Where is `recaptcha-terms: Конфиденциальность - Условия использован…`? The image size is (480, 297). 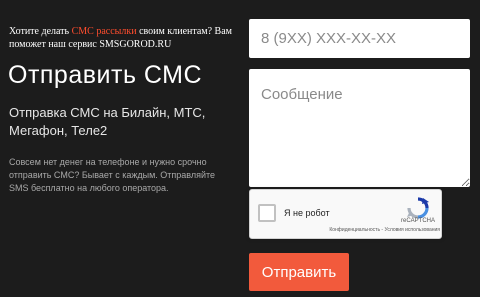 recaptcha-terms: Конфиденциальность - Условия использован… is located at coordinates (378, 230).